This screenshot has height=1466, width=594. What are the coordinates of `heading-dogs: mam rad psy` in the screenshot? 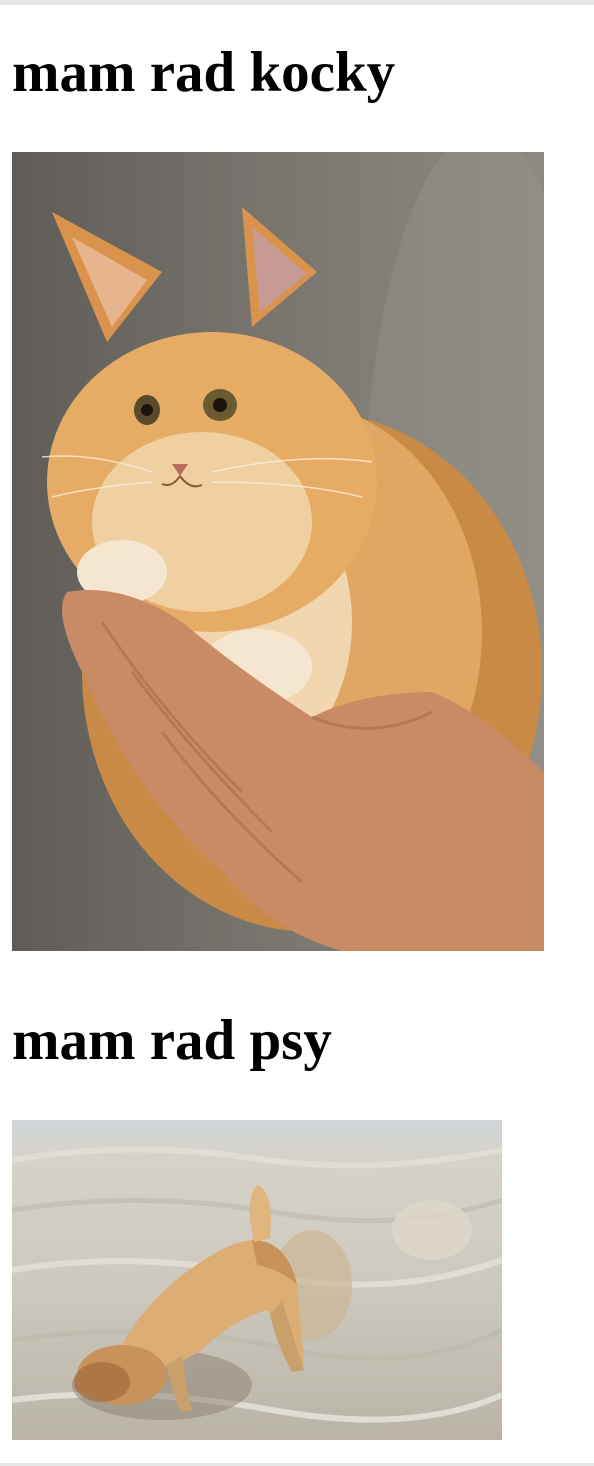 It's located at (172, 1040).